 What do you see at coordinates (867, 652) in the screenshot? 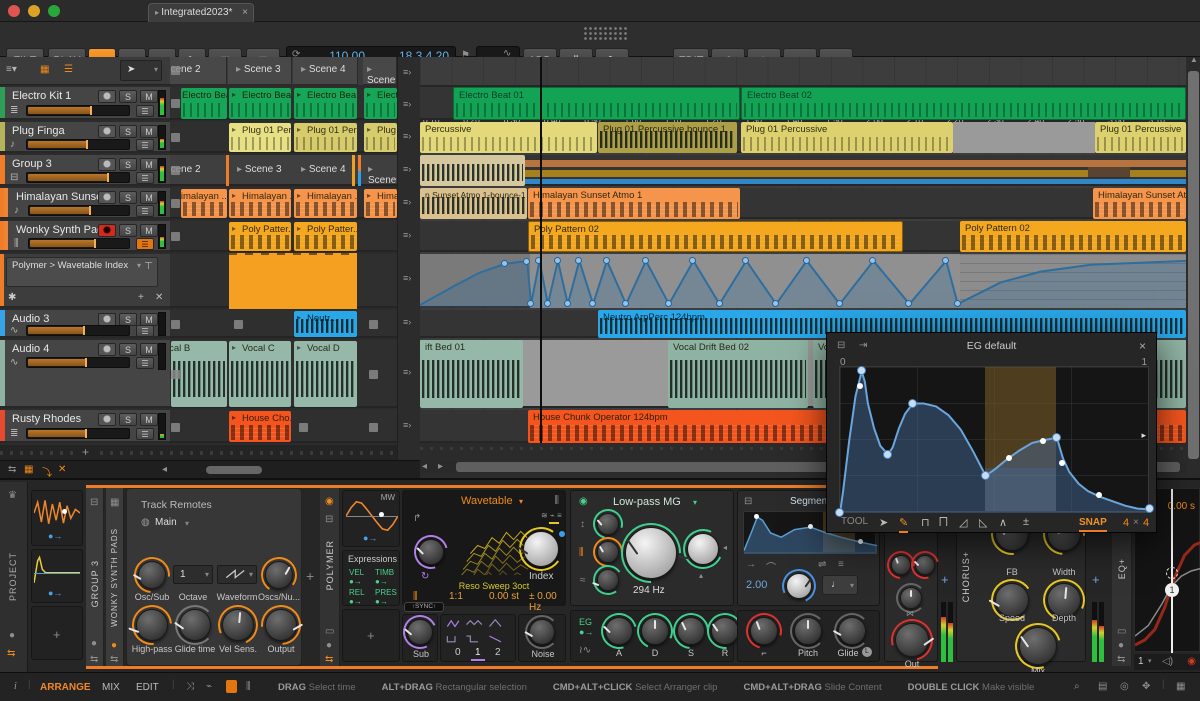
I see `glide-legato-badge: L` at bounding box center [867, 652].